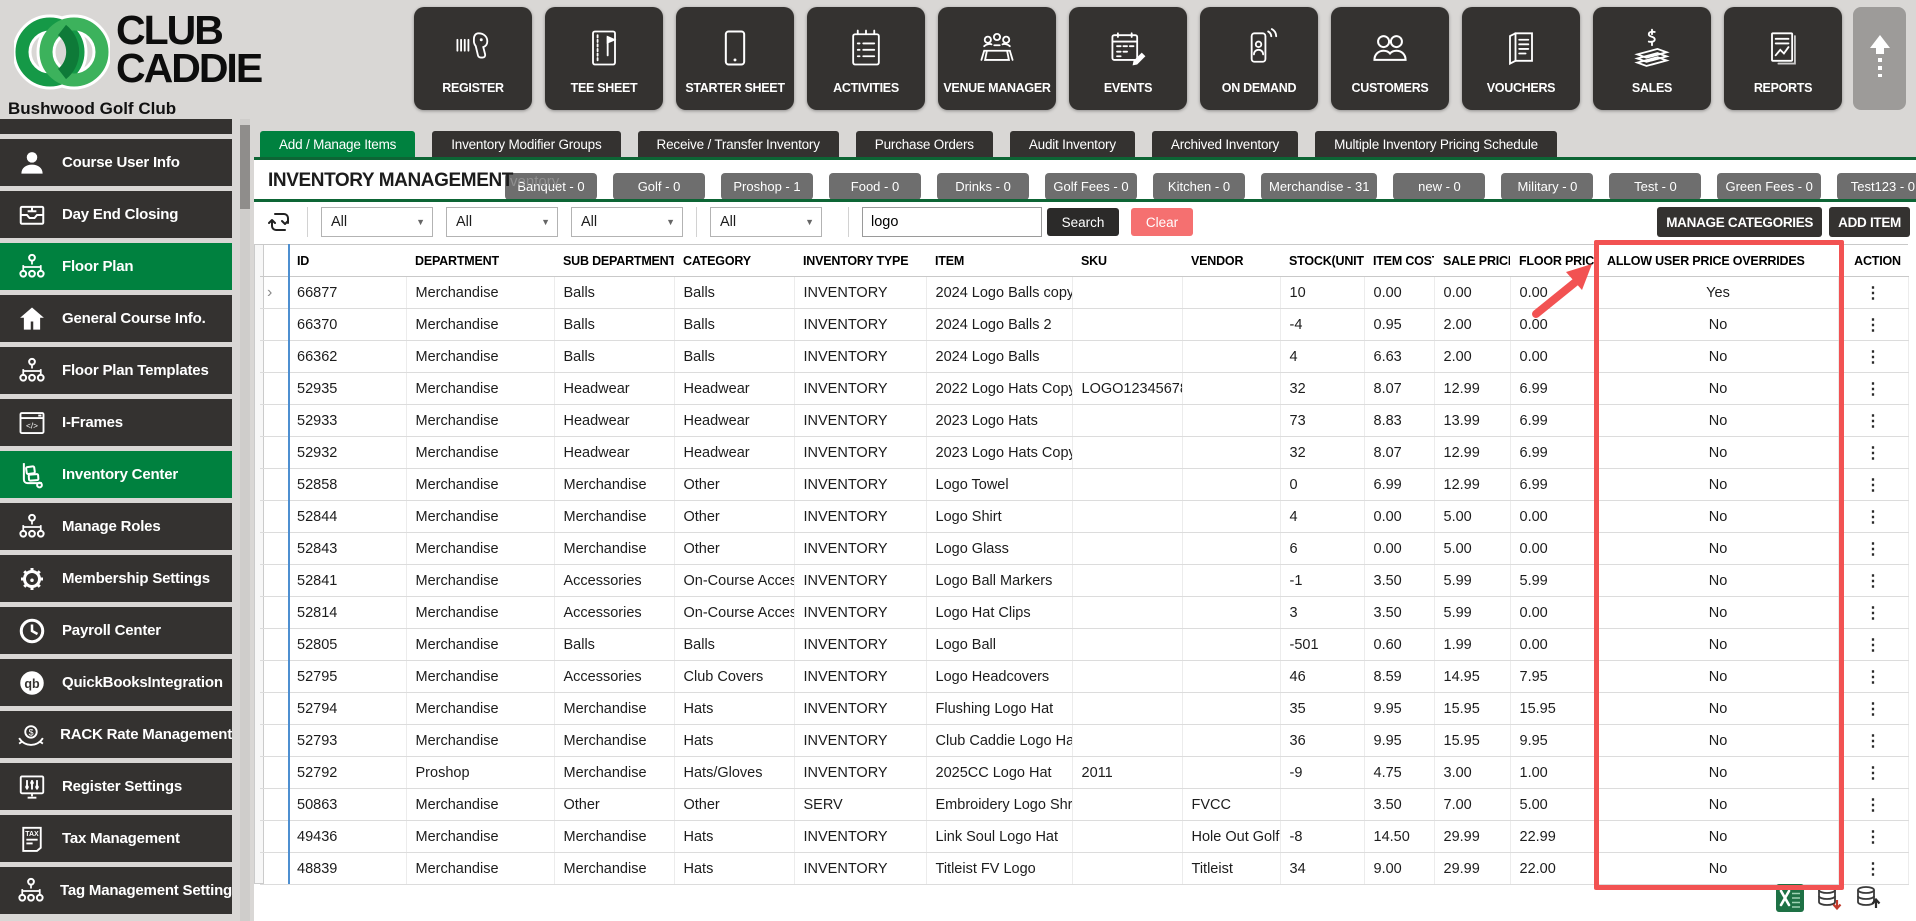 This screenshot has width=1916, height=921. What do you see at coordinates (614, 260) in the screenshot?
I see `column-header-sub-department: SUB DEPARTMENT` at bounding box center [614, 260].